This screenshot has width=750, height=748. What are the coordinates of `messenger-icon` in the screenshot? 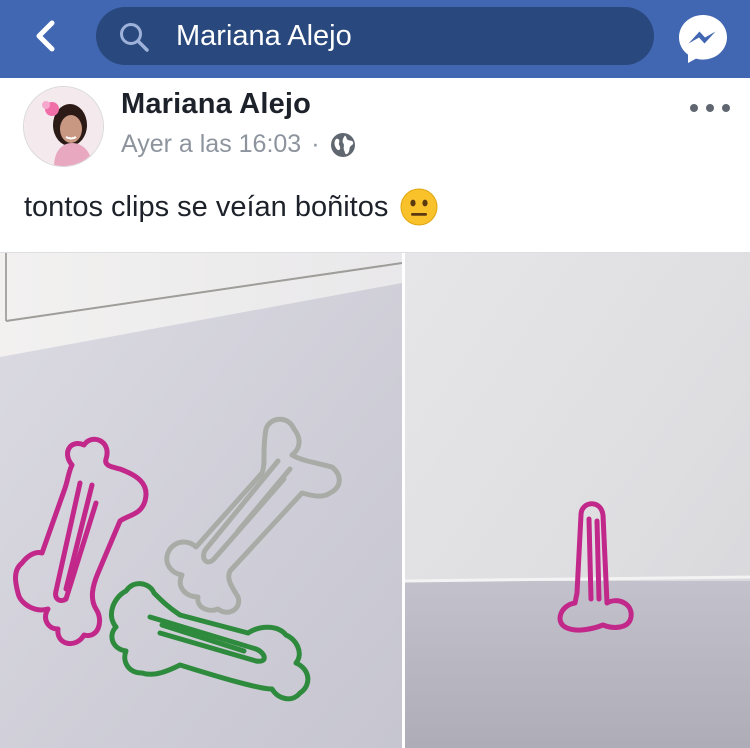 It's located at (703, 39).